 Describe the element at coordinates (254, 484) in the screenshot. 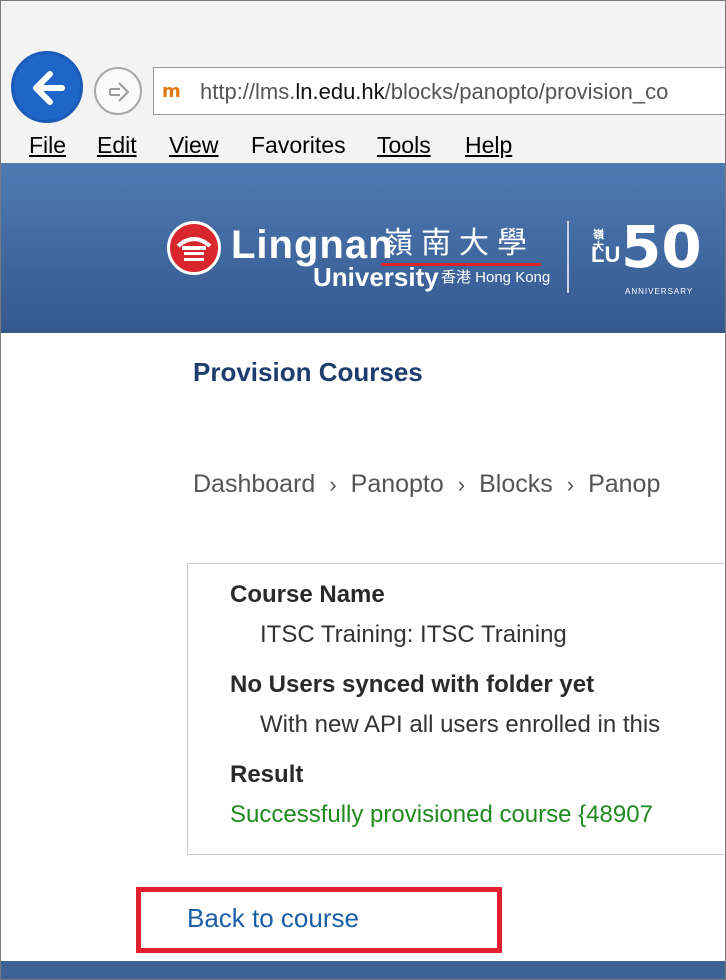

I see `breadcrumb-dashboard: Dashboard` at that location.